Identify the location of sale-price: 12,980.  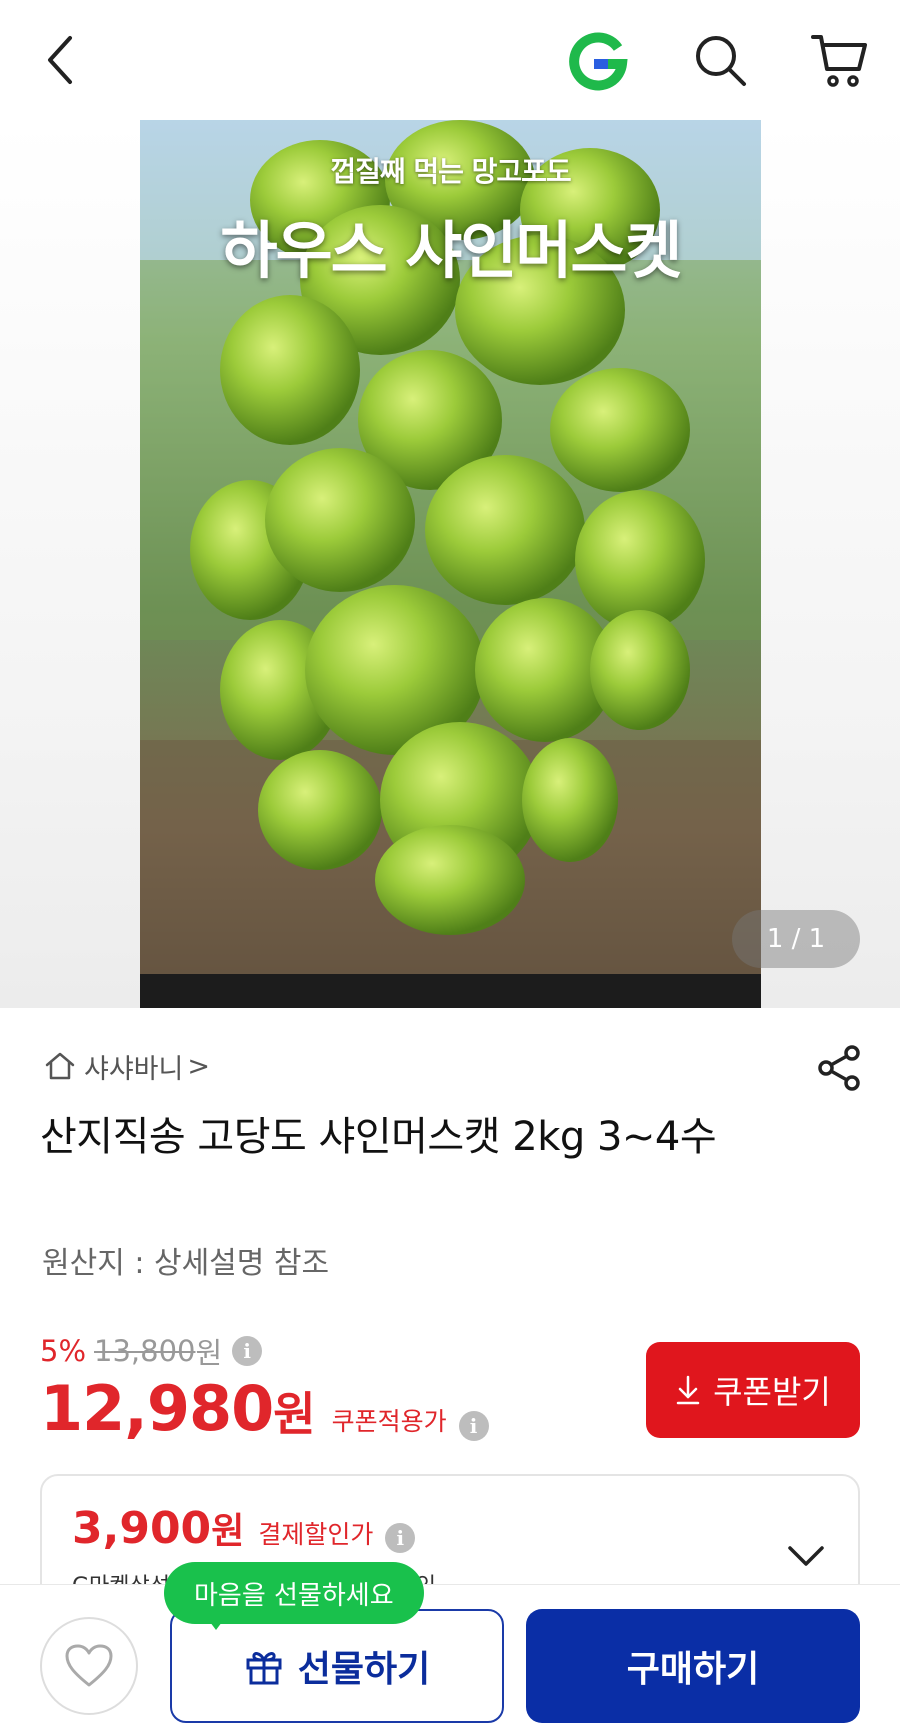
(157, 1408).